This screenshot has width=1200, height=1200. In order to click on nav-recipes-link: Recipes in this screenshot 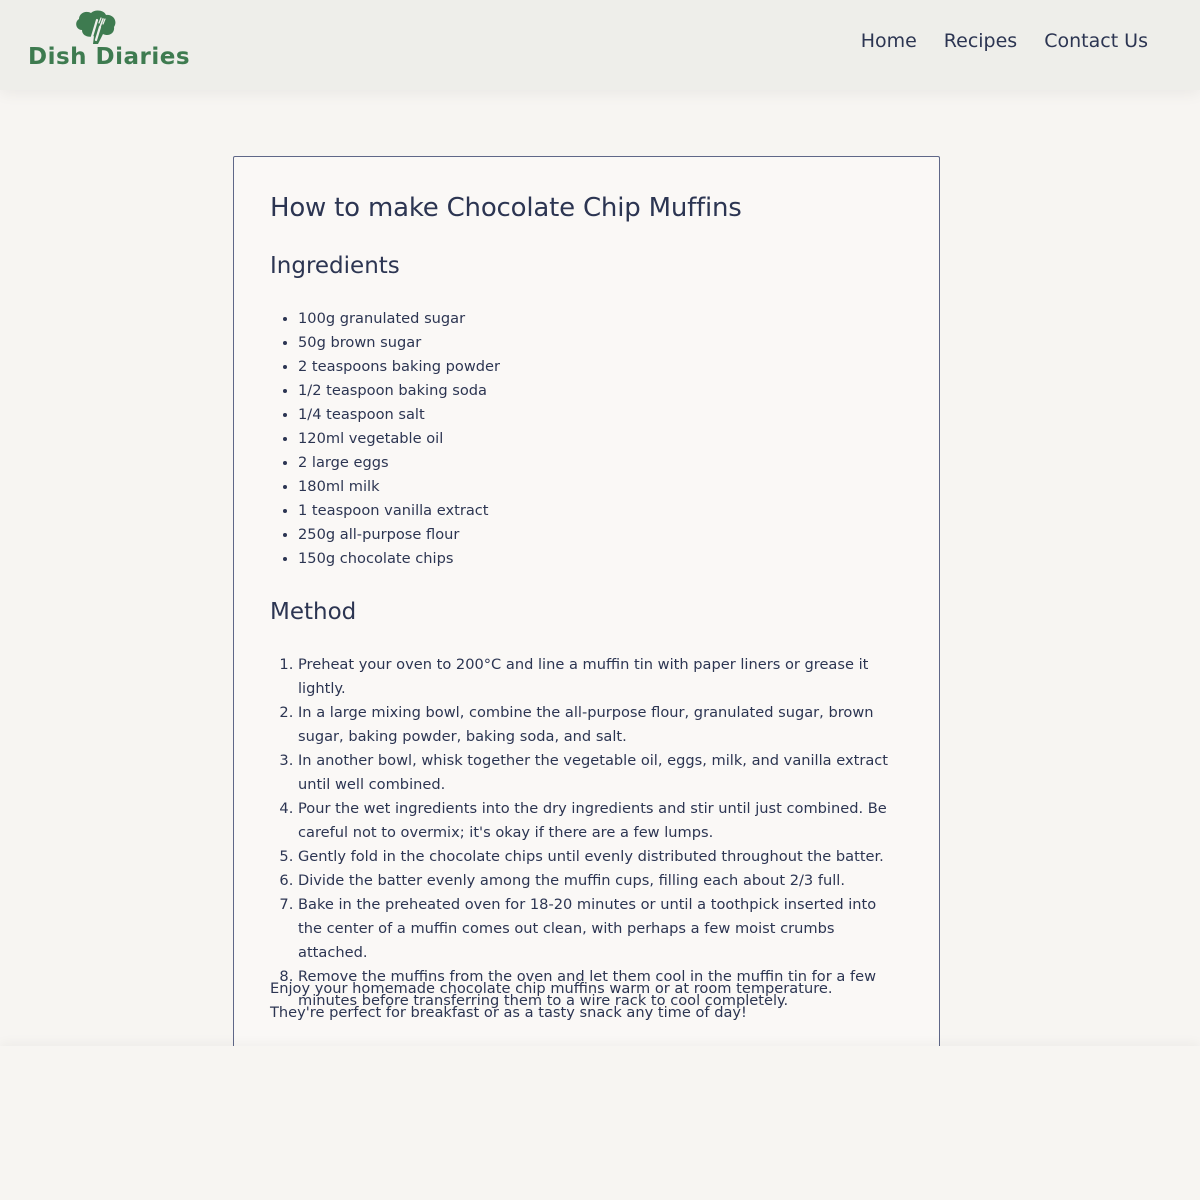, I will do `click(980, 41)`.